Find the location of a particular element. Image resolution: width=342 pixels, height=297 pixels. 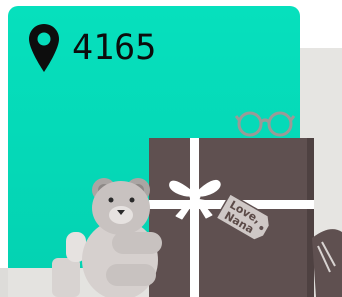

decorative-scroll is located at coordinates (327, 263).